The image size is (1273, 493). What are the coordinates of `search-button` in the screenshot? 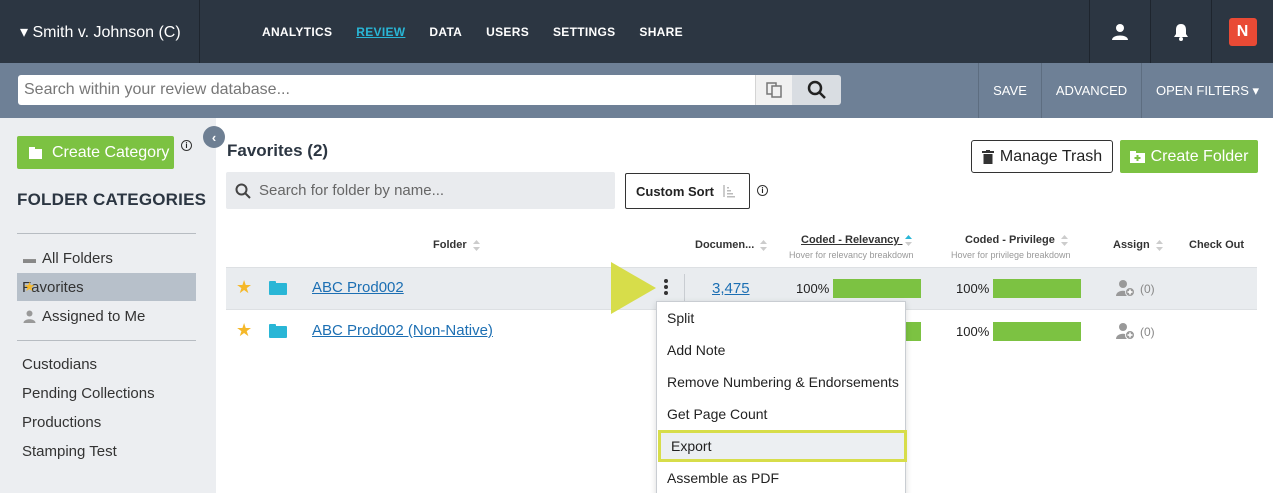 It's located at (816, 90).